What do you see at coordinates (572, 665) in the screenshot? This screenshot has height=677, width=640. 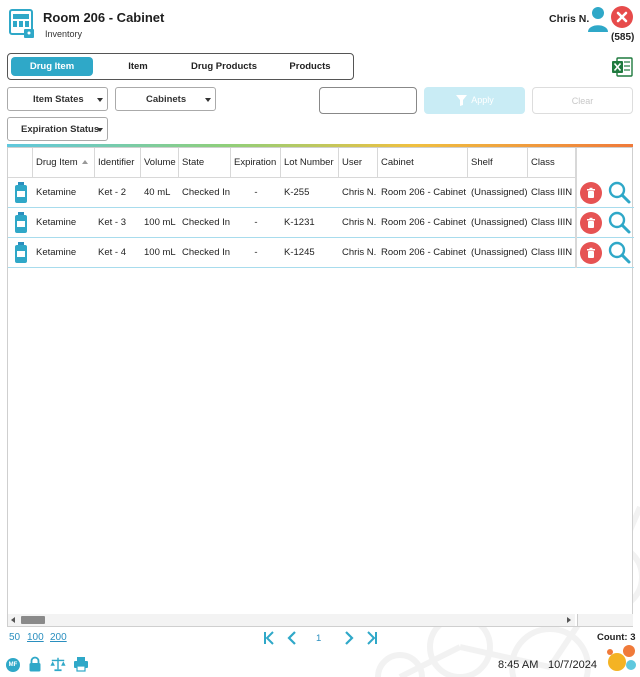 I see `clock-date: 10/7/2024` at bounding box center [572, 665].